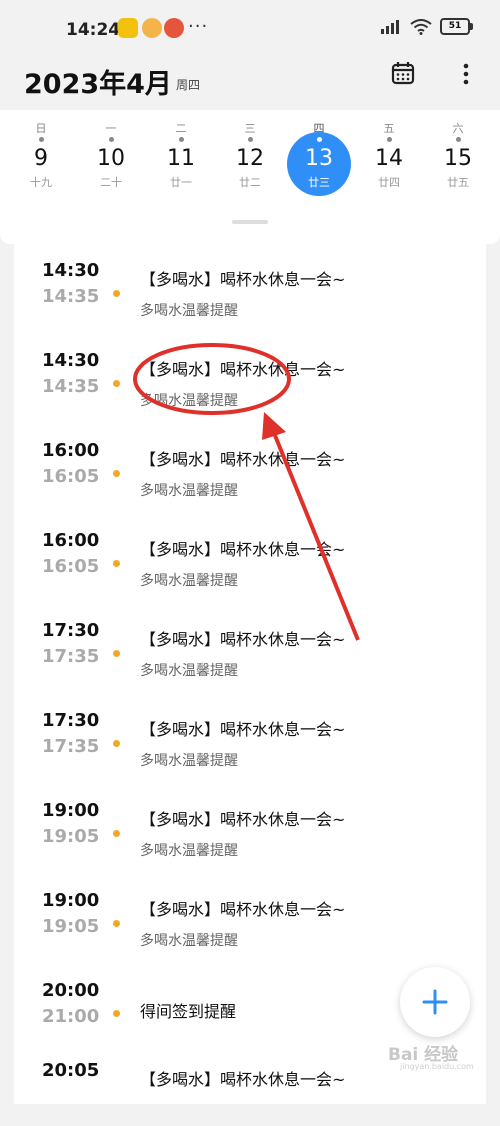 Image resolution: width=500 pixels, height=1126 pixels. What do you see at coordinates (458, 182) in the screenshot?
I see `day-lunar: 廿五` at bounding box center [458, 182].